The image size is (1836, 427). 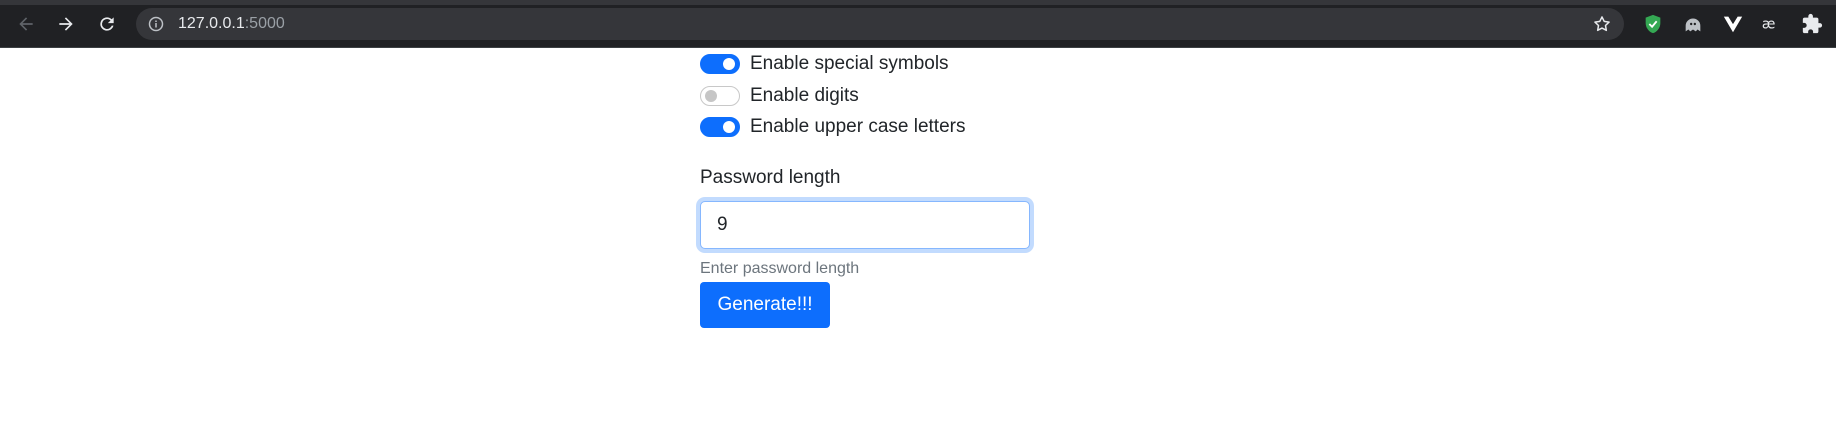 I want to click on browser-toolbar: 127.0.0.1:5000 æ, so click(x=918, y=24).